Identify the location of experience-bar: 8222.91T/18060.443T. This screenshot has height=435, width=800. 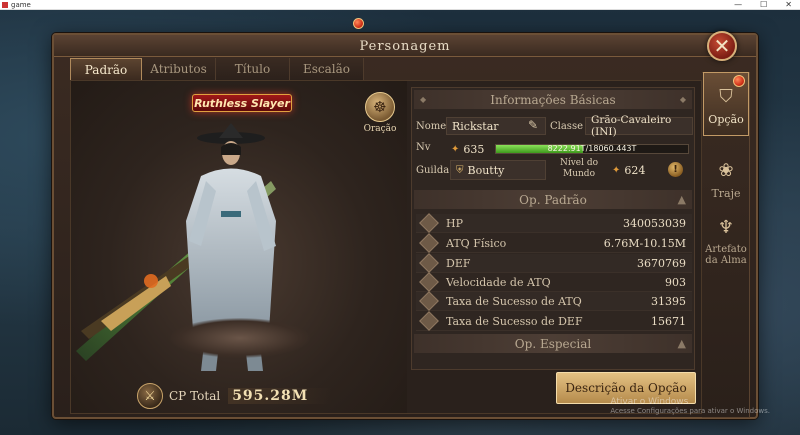
(592, 149).